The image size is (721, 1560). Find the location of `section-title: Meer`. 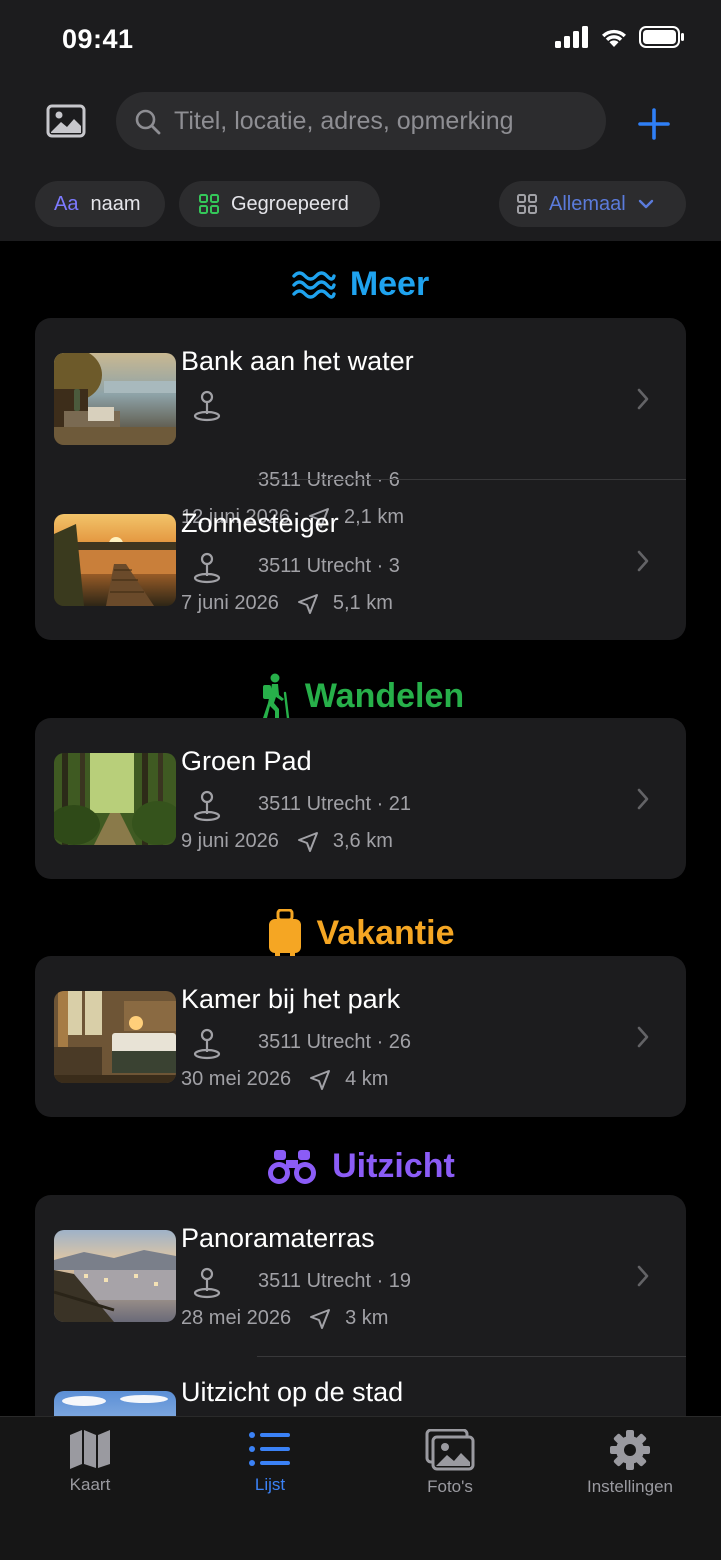

section-title: Meer is located at coordinates (389, 284).